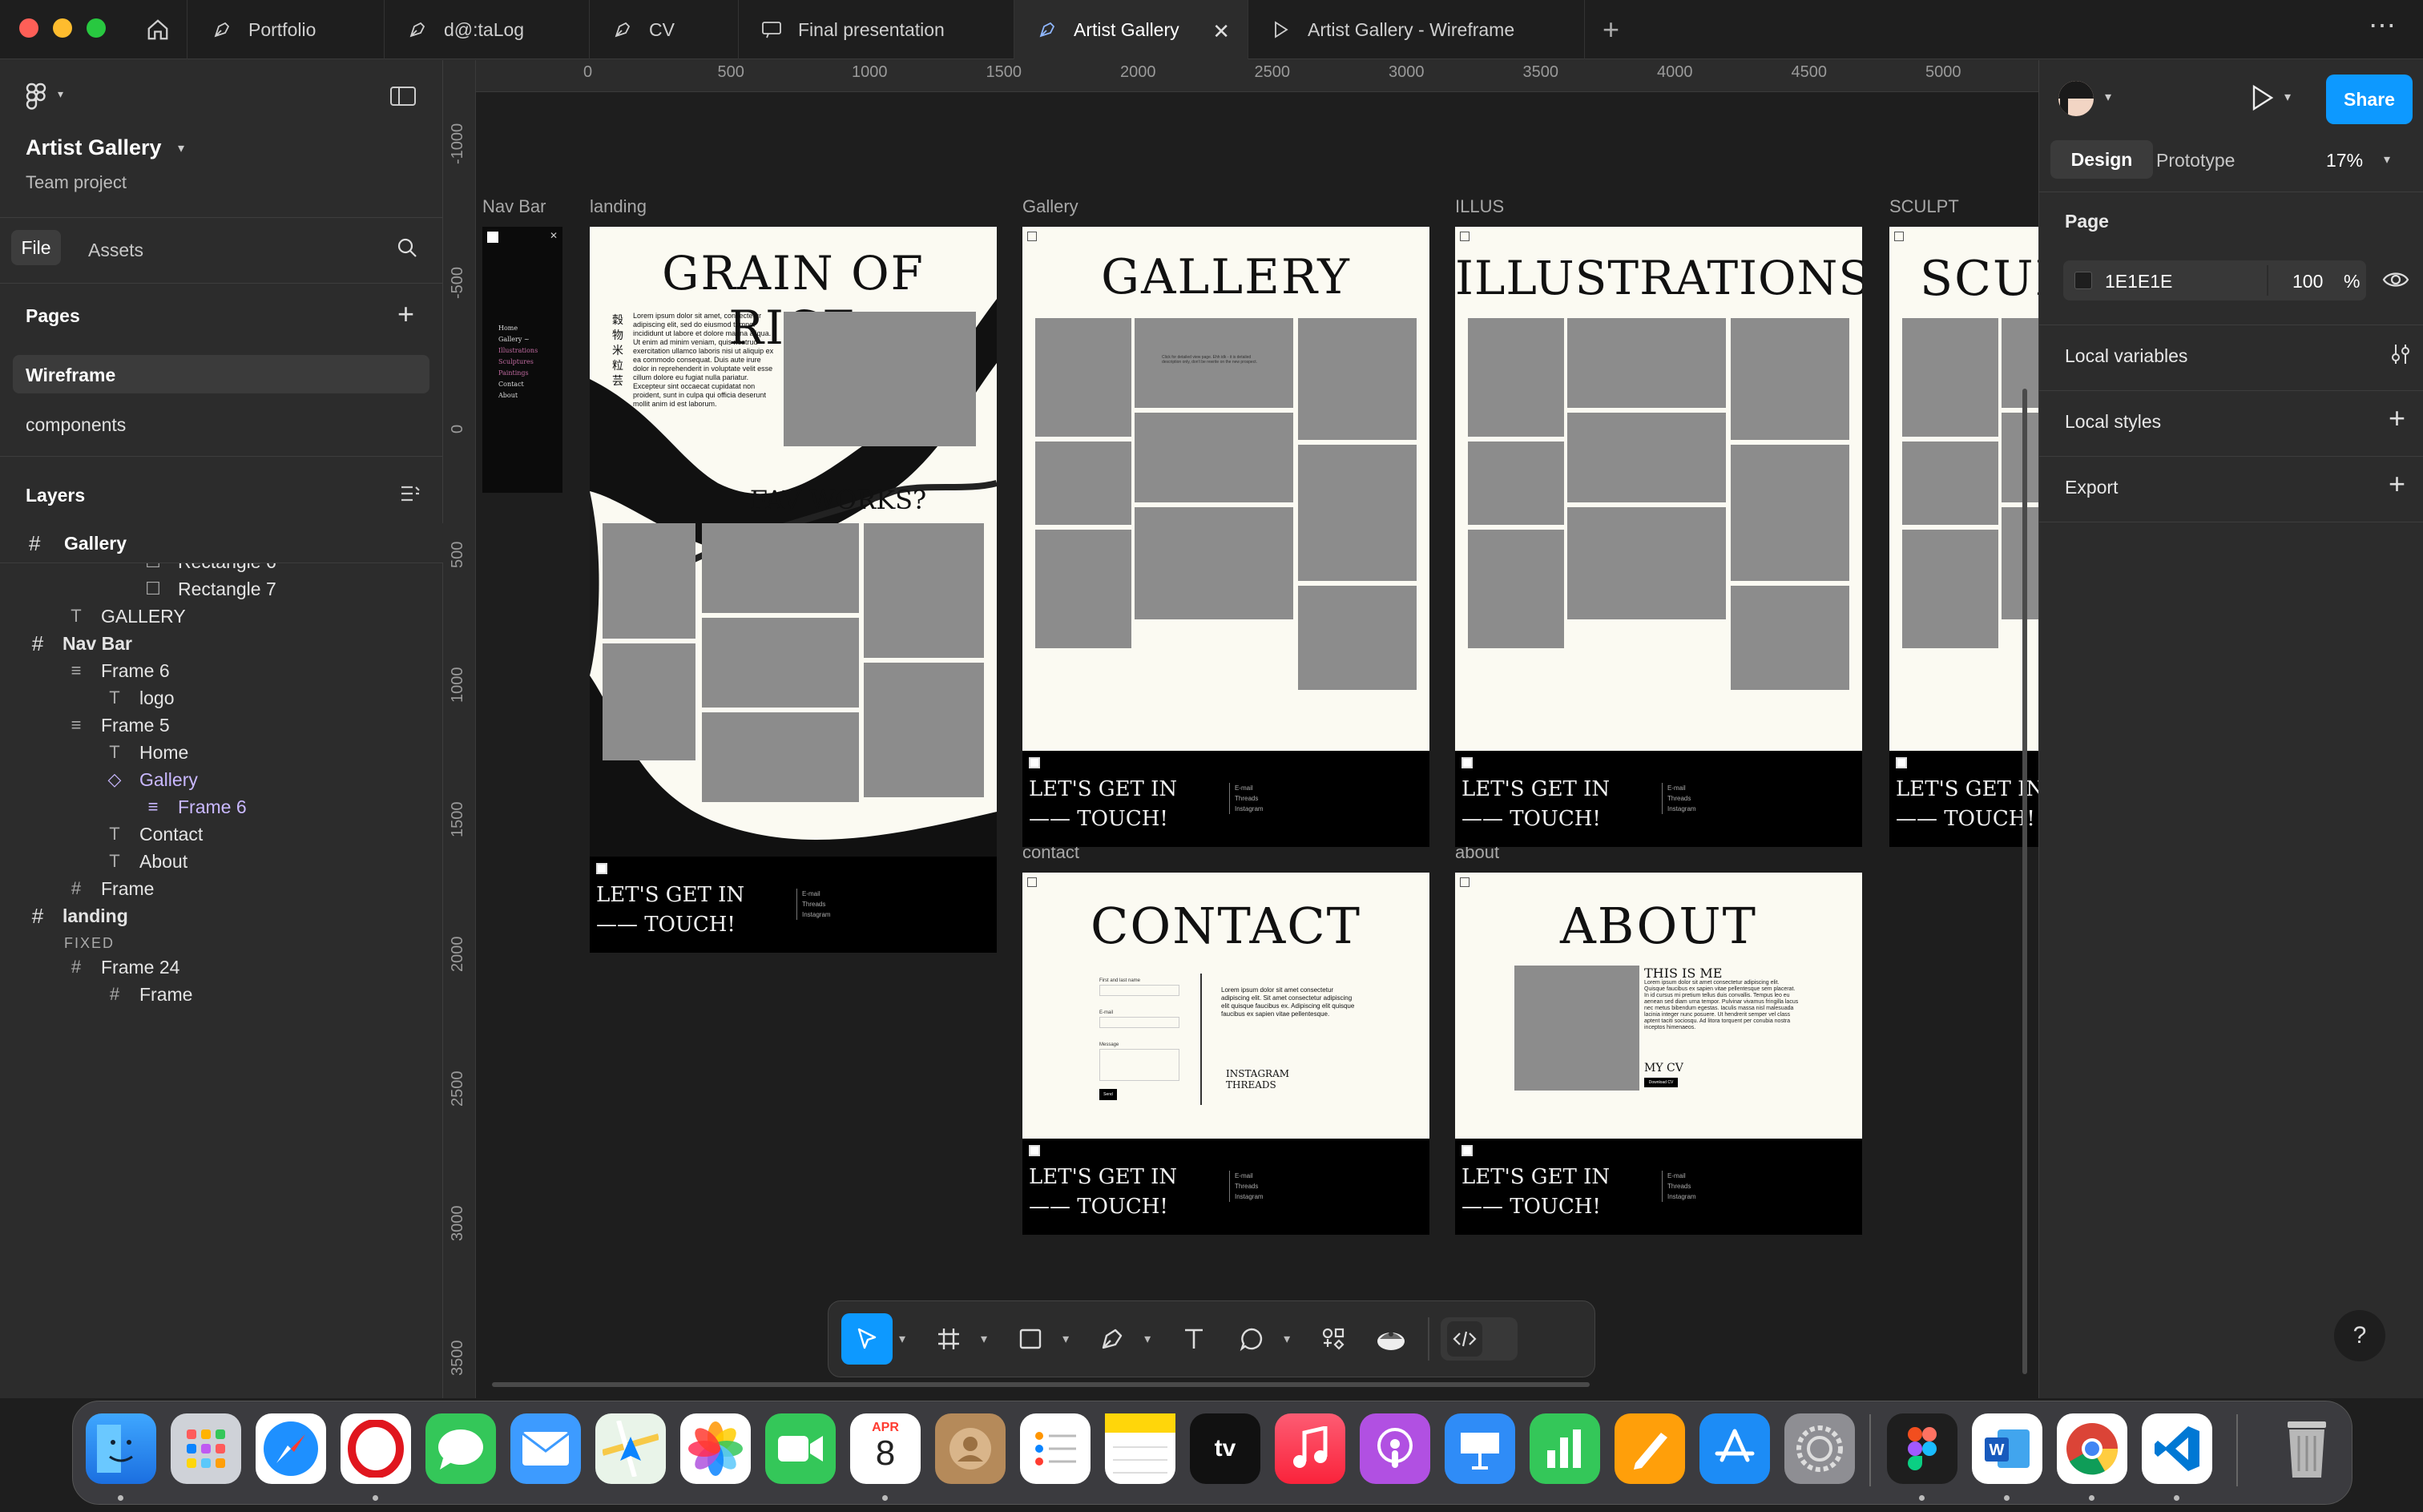  Describe the element at coordinates (2076, 98) in the screenshot. I see `avatar` at that location.